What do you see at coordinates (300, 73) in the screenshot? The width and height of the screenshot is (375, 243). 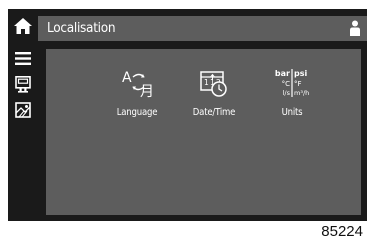 I see `units-psi-text: psi` at bounding box center [300, 73].